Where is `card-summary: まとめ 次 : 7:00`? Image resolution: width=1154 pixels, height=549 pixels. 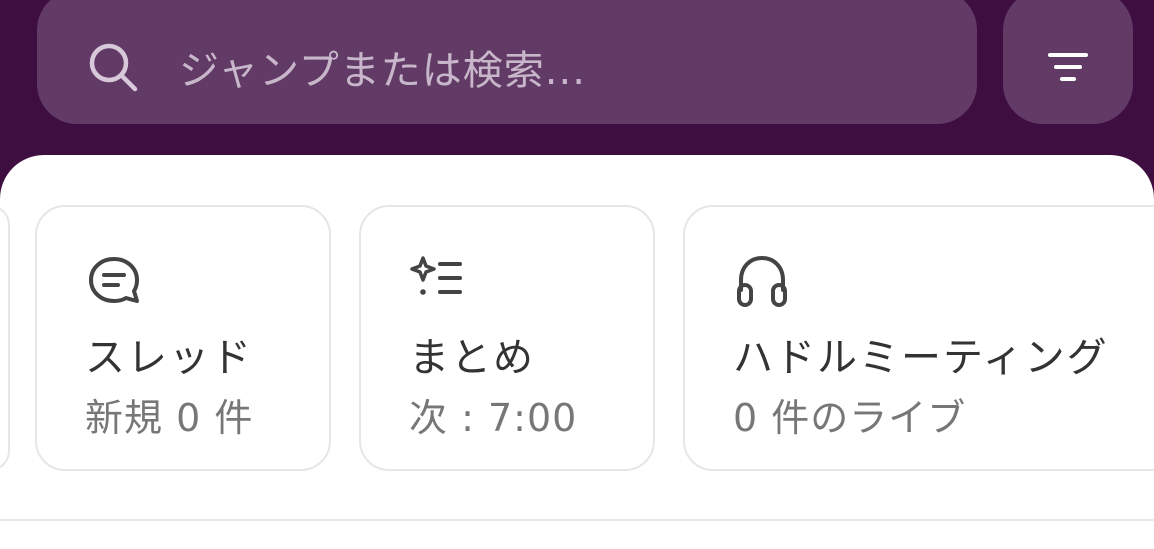
card-summary: まとめ 次 : 7:00 is located at coordinates (507, 338).